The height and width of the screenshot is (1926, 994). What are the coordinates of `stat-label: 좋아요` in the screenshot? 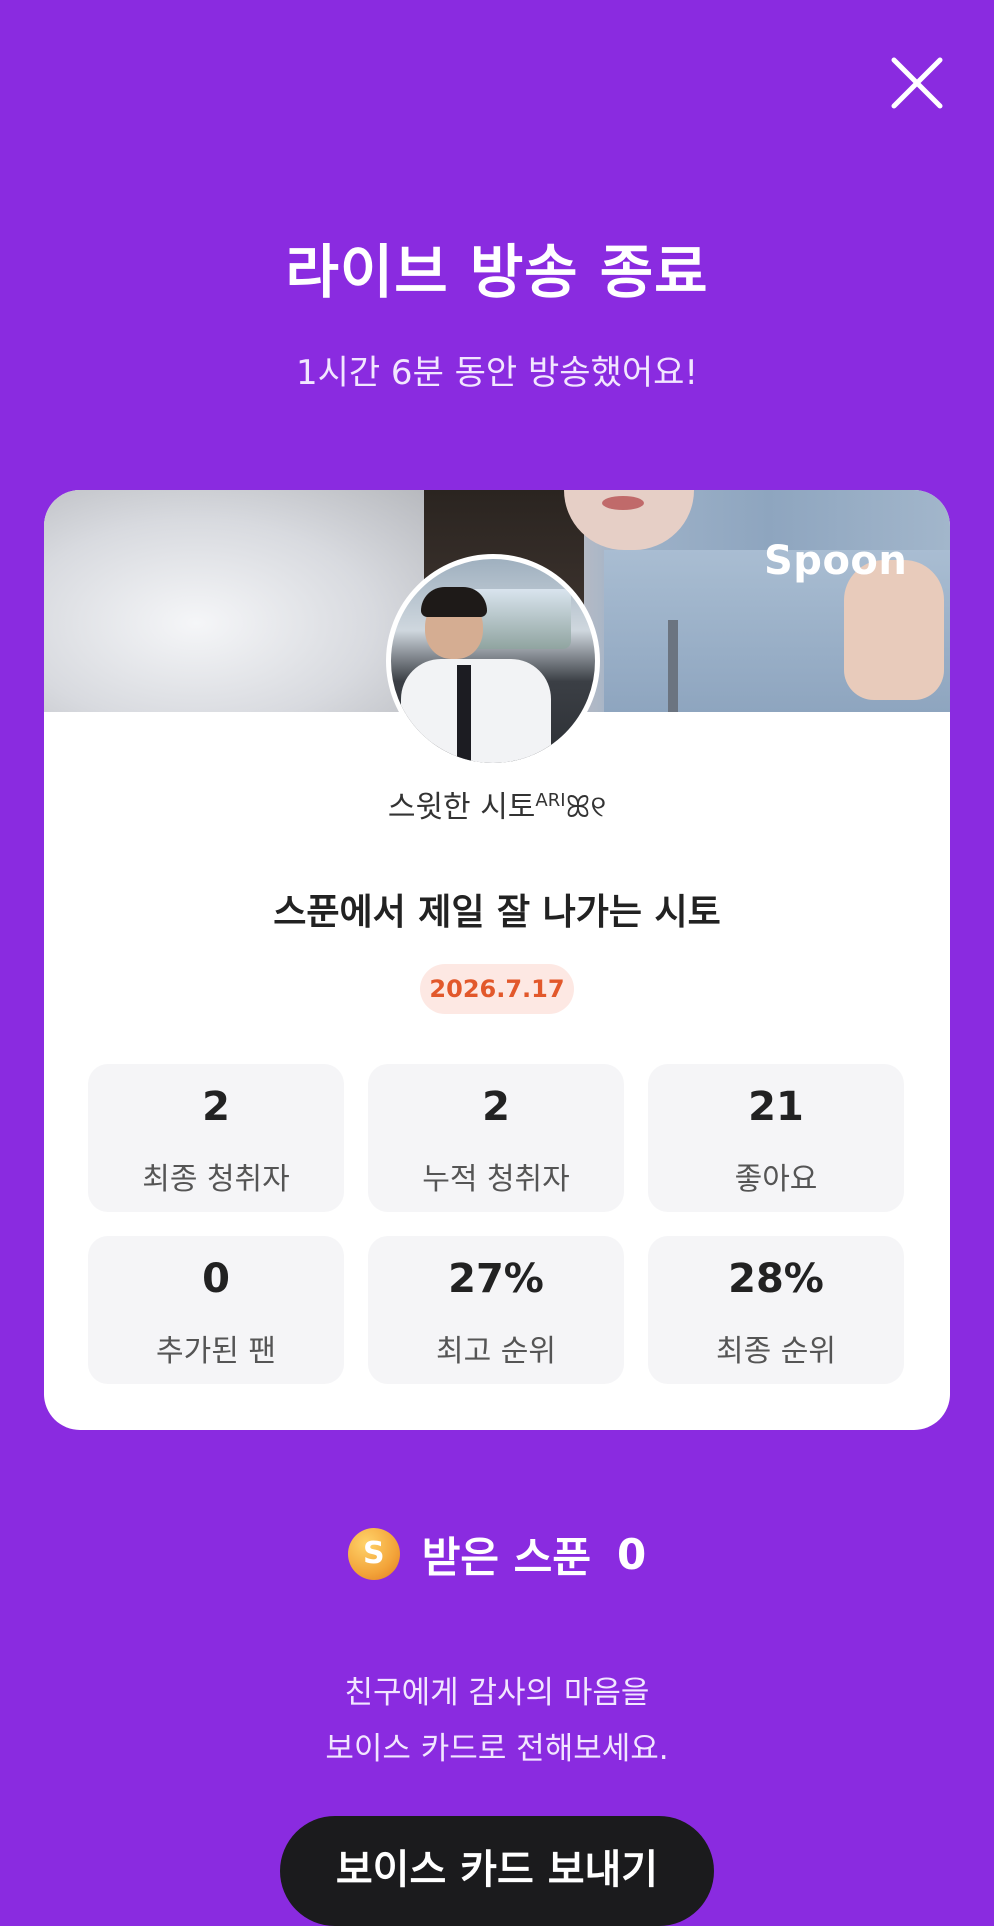 It's located at (776, 1179).